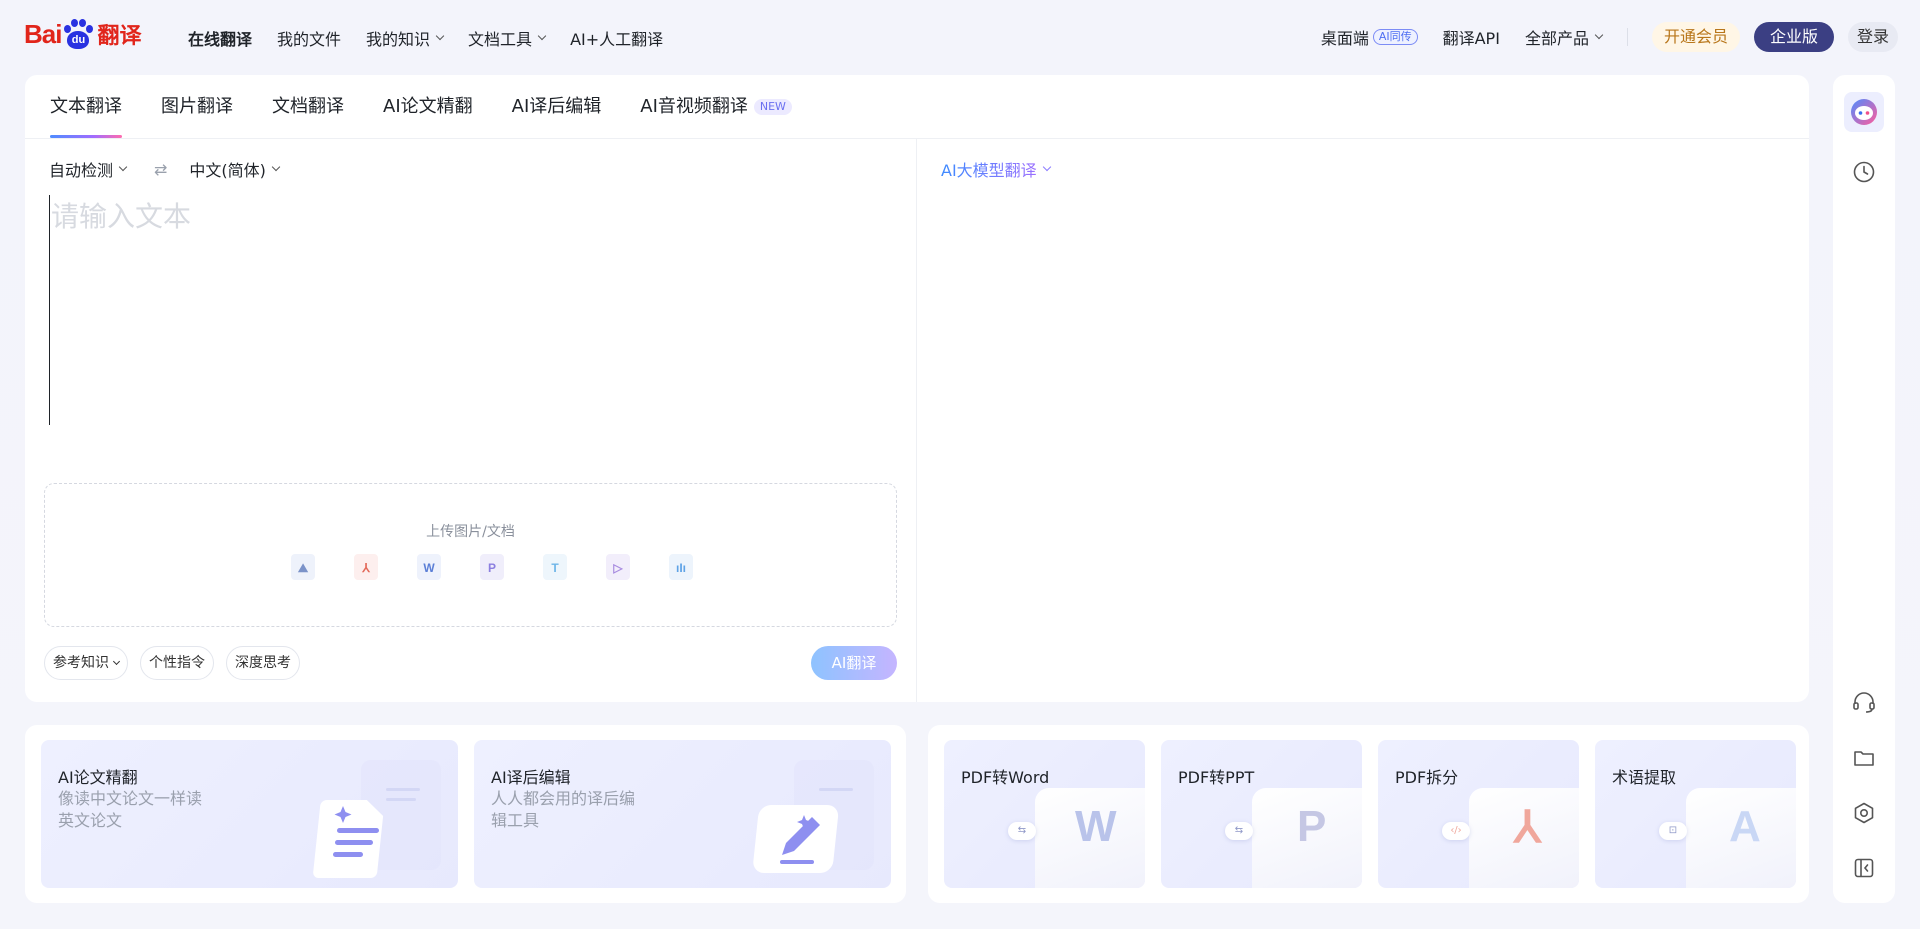 The width and height of the screenshot is (1920, 929). I want to click on folder-icon, so click(1864, 758).